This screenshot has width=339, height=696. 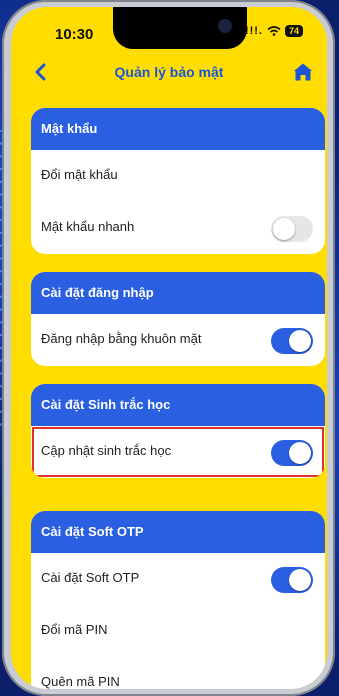 I want to click on nav-bar: Quản lý bảo mật, so click(x=169, y=73).